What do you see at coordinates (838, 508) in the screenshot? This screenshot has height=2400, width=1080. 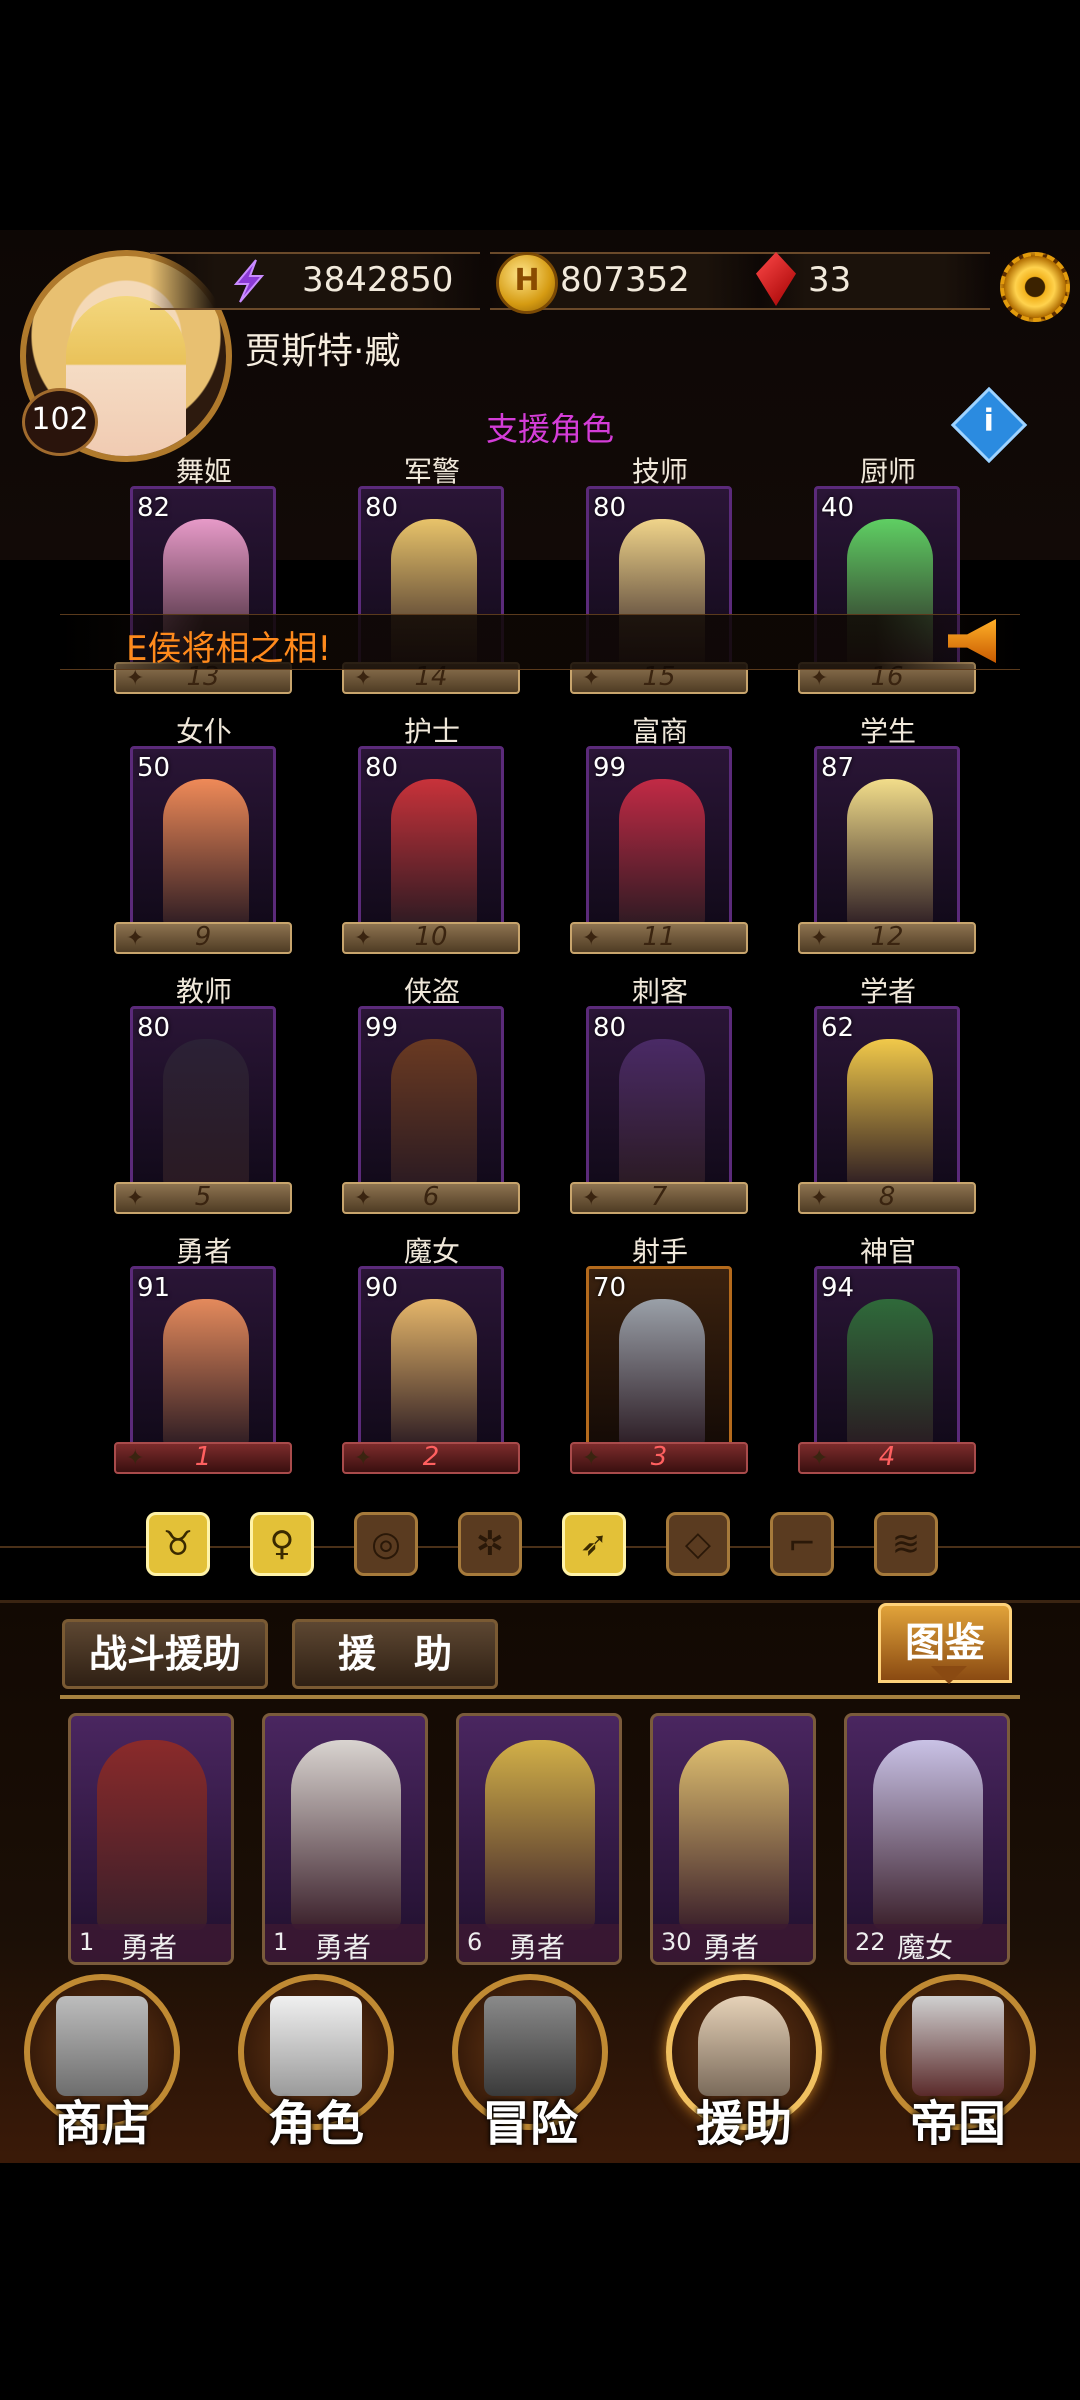 I see `character-level: 40` at bounding box center [838, 508].